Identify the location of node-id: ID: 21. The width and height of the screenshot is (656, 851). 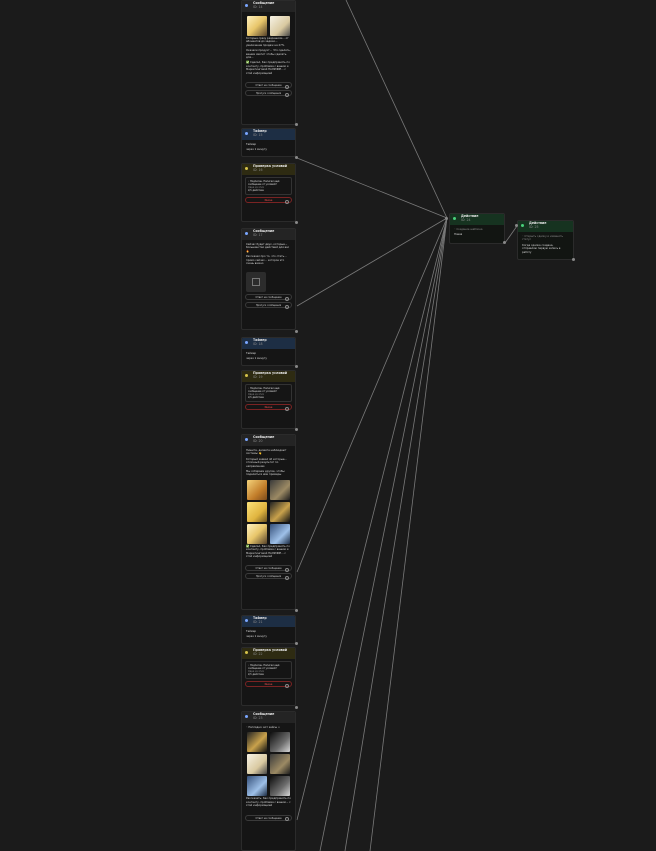
(258, 621).